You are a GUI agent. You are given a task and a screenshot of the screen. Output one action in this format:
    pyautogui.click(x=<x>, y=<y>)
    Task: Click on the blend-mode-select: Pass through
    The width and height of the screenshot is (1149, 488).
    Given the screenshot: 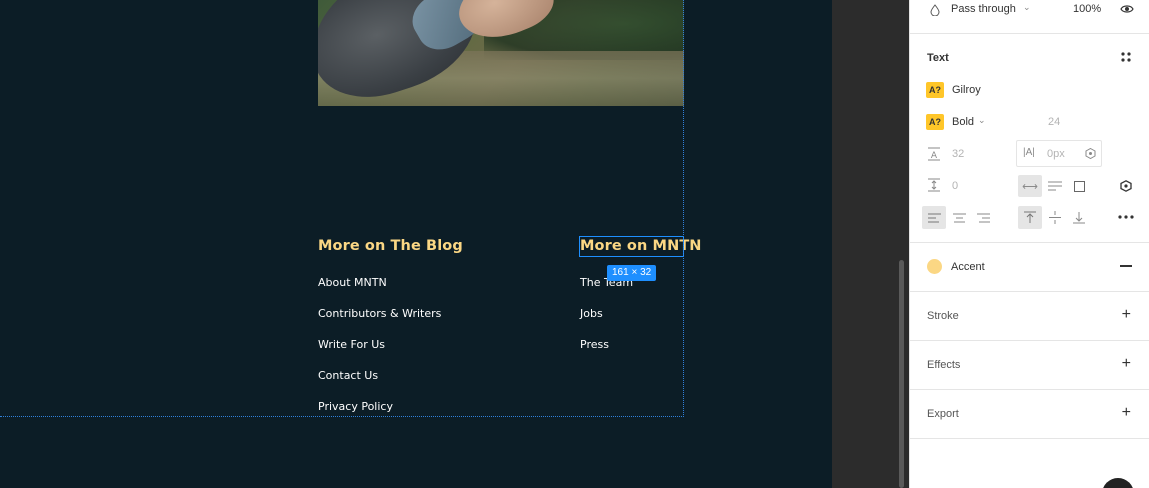 What is the action you would take?
    pyautogui.click(x=983, y=9)
    